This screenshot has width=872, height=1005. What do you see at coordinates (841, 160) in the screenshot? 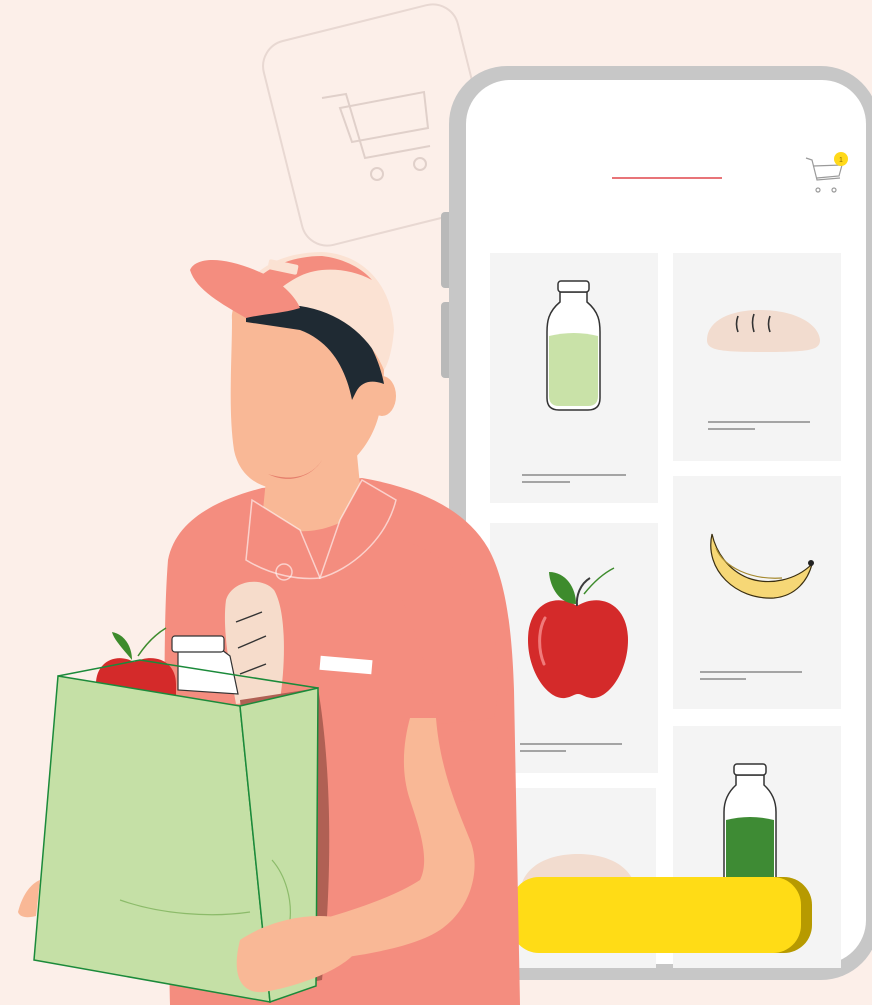
I see `cart-badge-count: 1` at bounding box center [841, 160].